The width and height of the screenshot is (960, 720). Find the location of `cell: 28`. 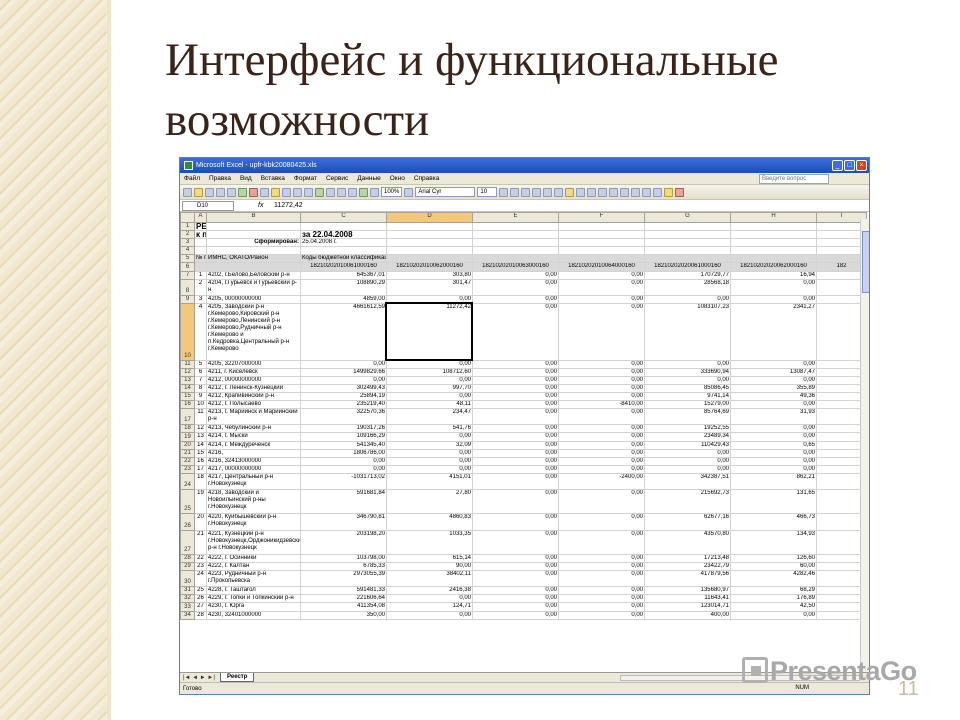

cell: 28 is located at coordinates (200, 615).